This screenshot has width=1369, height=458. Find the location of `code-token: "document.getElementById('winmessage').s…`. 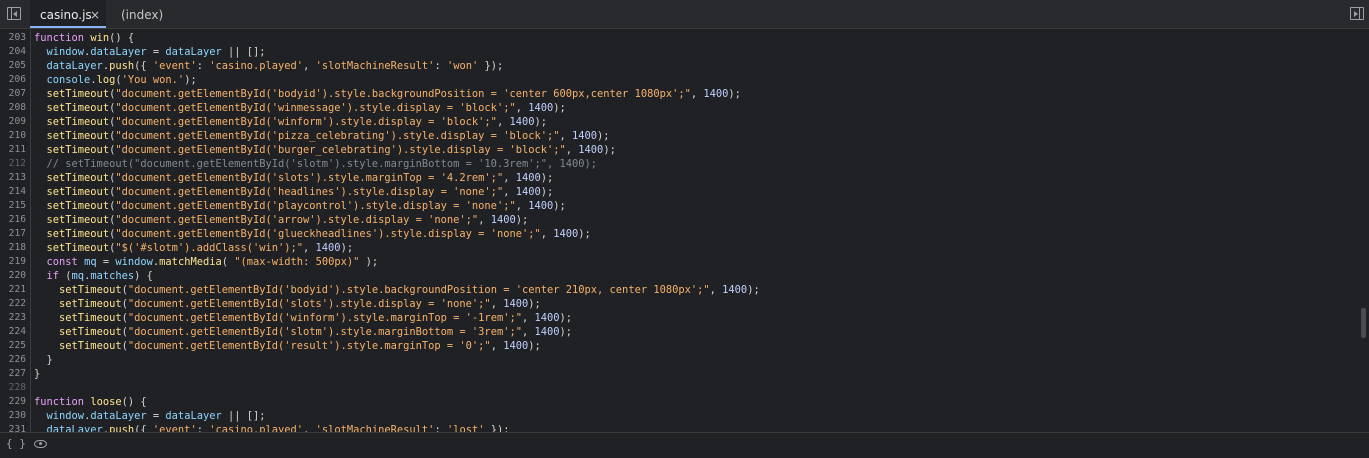

code-token: "document.getElementById('winmessage').s… is located at coordinates (315, 108).